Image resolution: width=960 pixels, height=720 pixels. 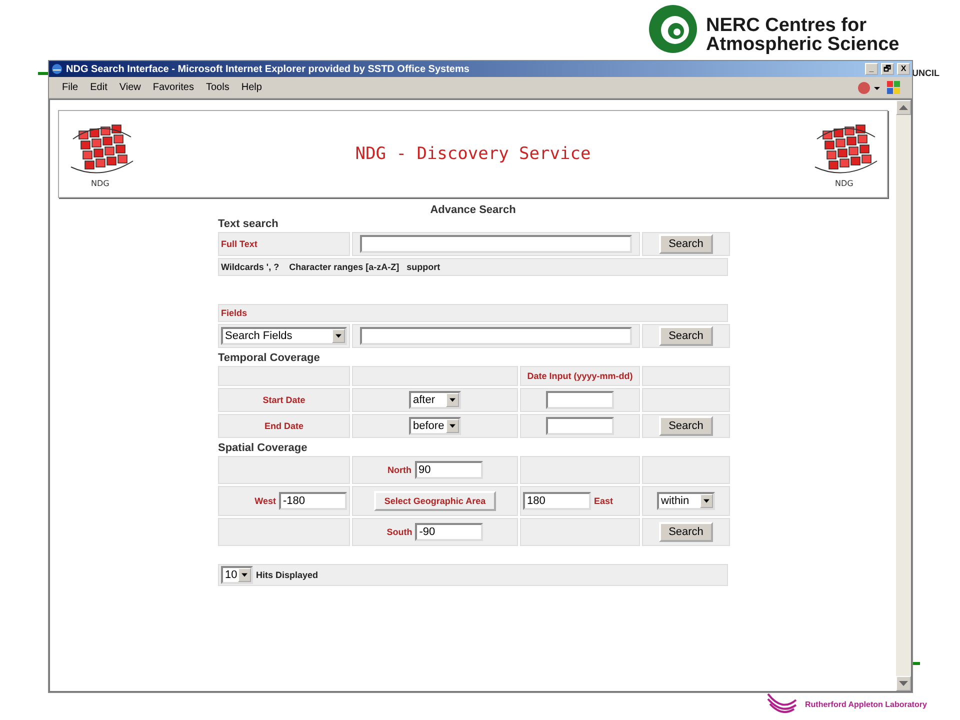 What do you see at coordinates (926, 73) in the screenshot?
I see `council-text: UNCIL` at bounding box center [926, 73].